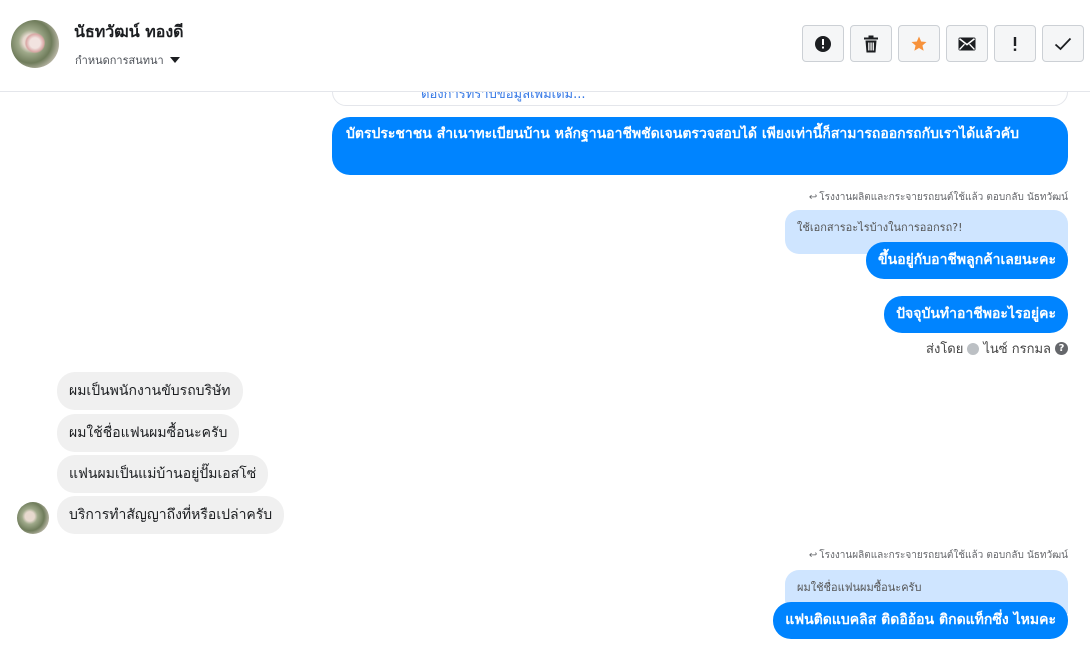 This screenshot has width=1090, height=648. I want to click on star-icon, so click(919, 43).